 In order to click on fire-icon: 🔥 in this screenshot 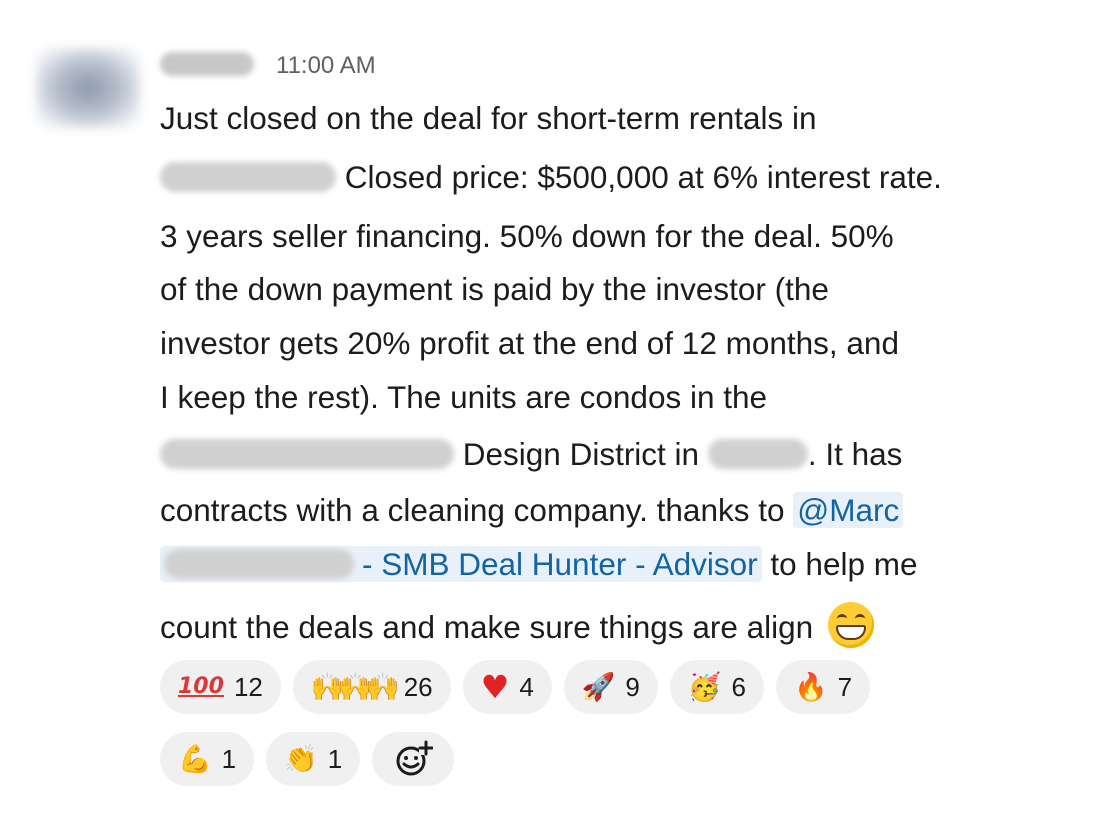, I will do `click(810, 687)`.